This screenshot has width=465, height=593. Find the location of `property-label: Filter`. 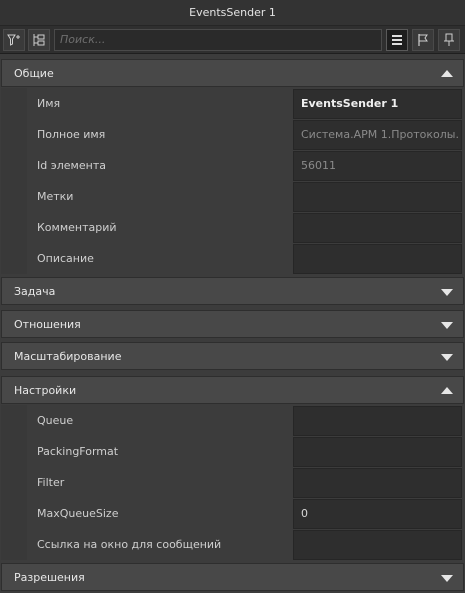

property-label: Filter is located at coordinates (51, 482).